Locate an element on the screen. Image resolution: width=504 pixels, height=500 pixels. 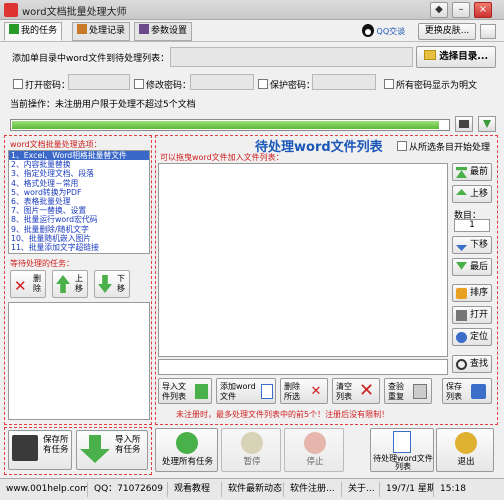
import-arrow-icon is located at coordinates (95, 449).